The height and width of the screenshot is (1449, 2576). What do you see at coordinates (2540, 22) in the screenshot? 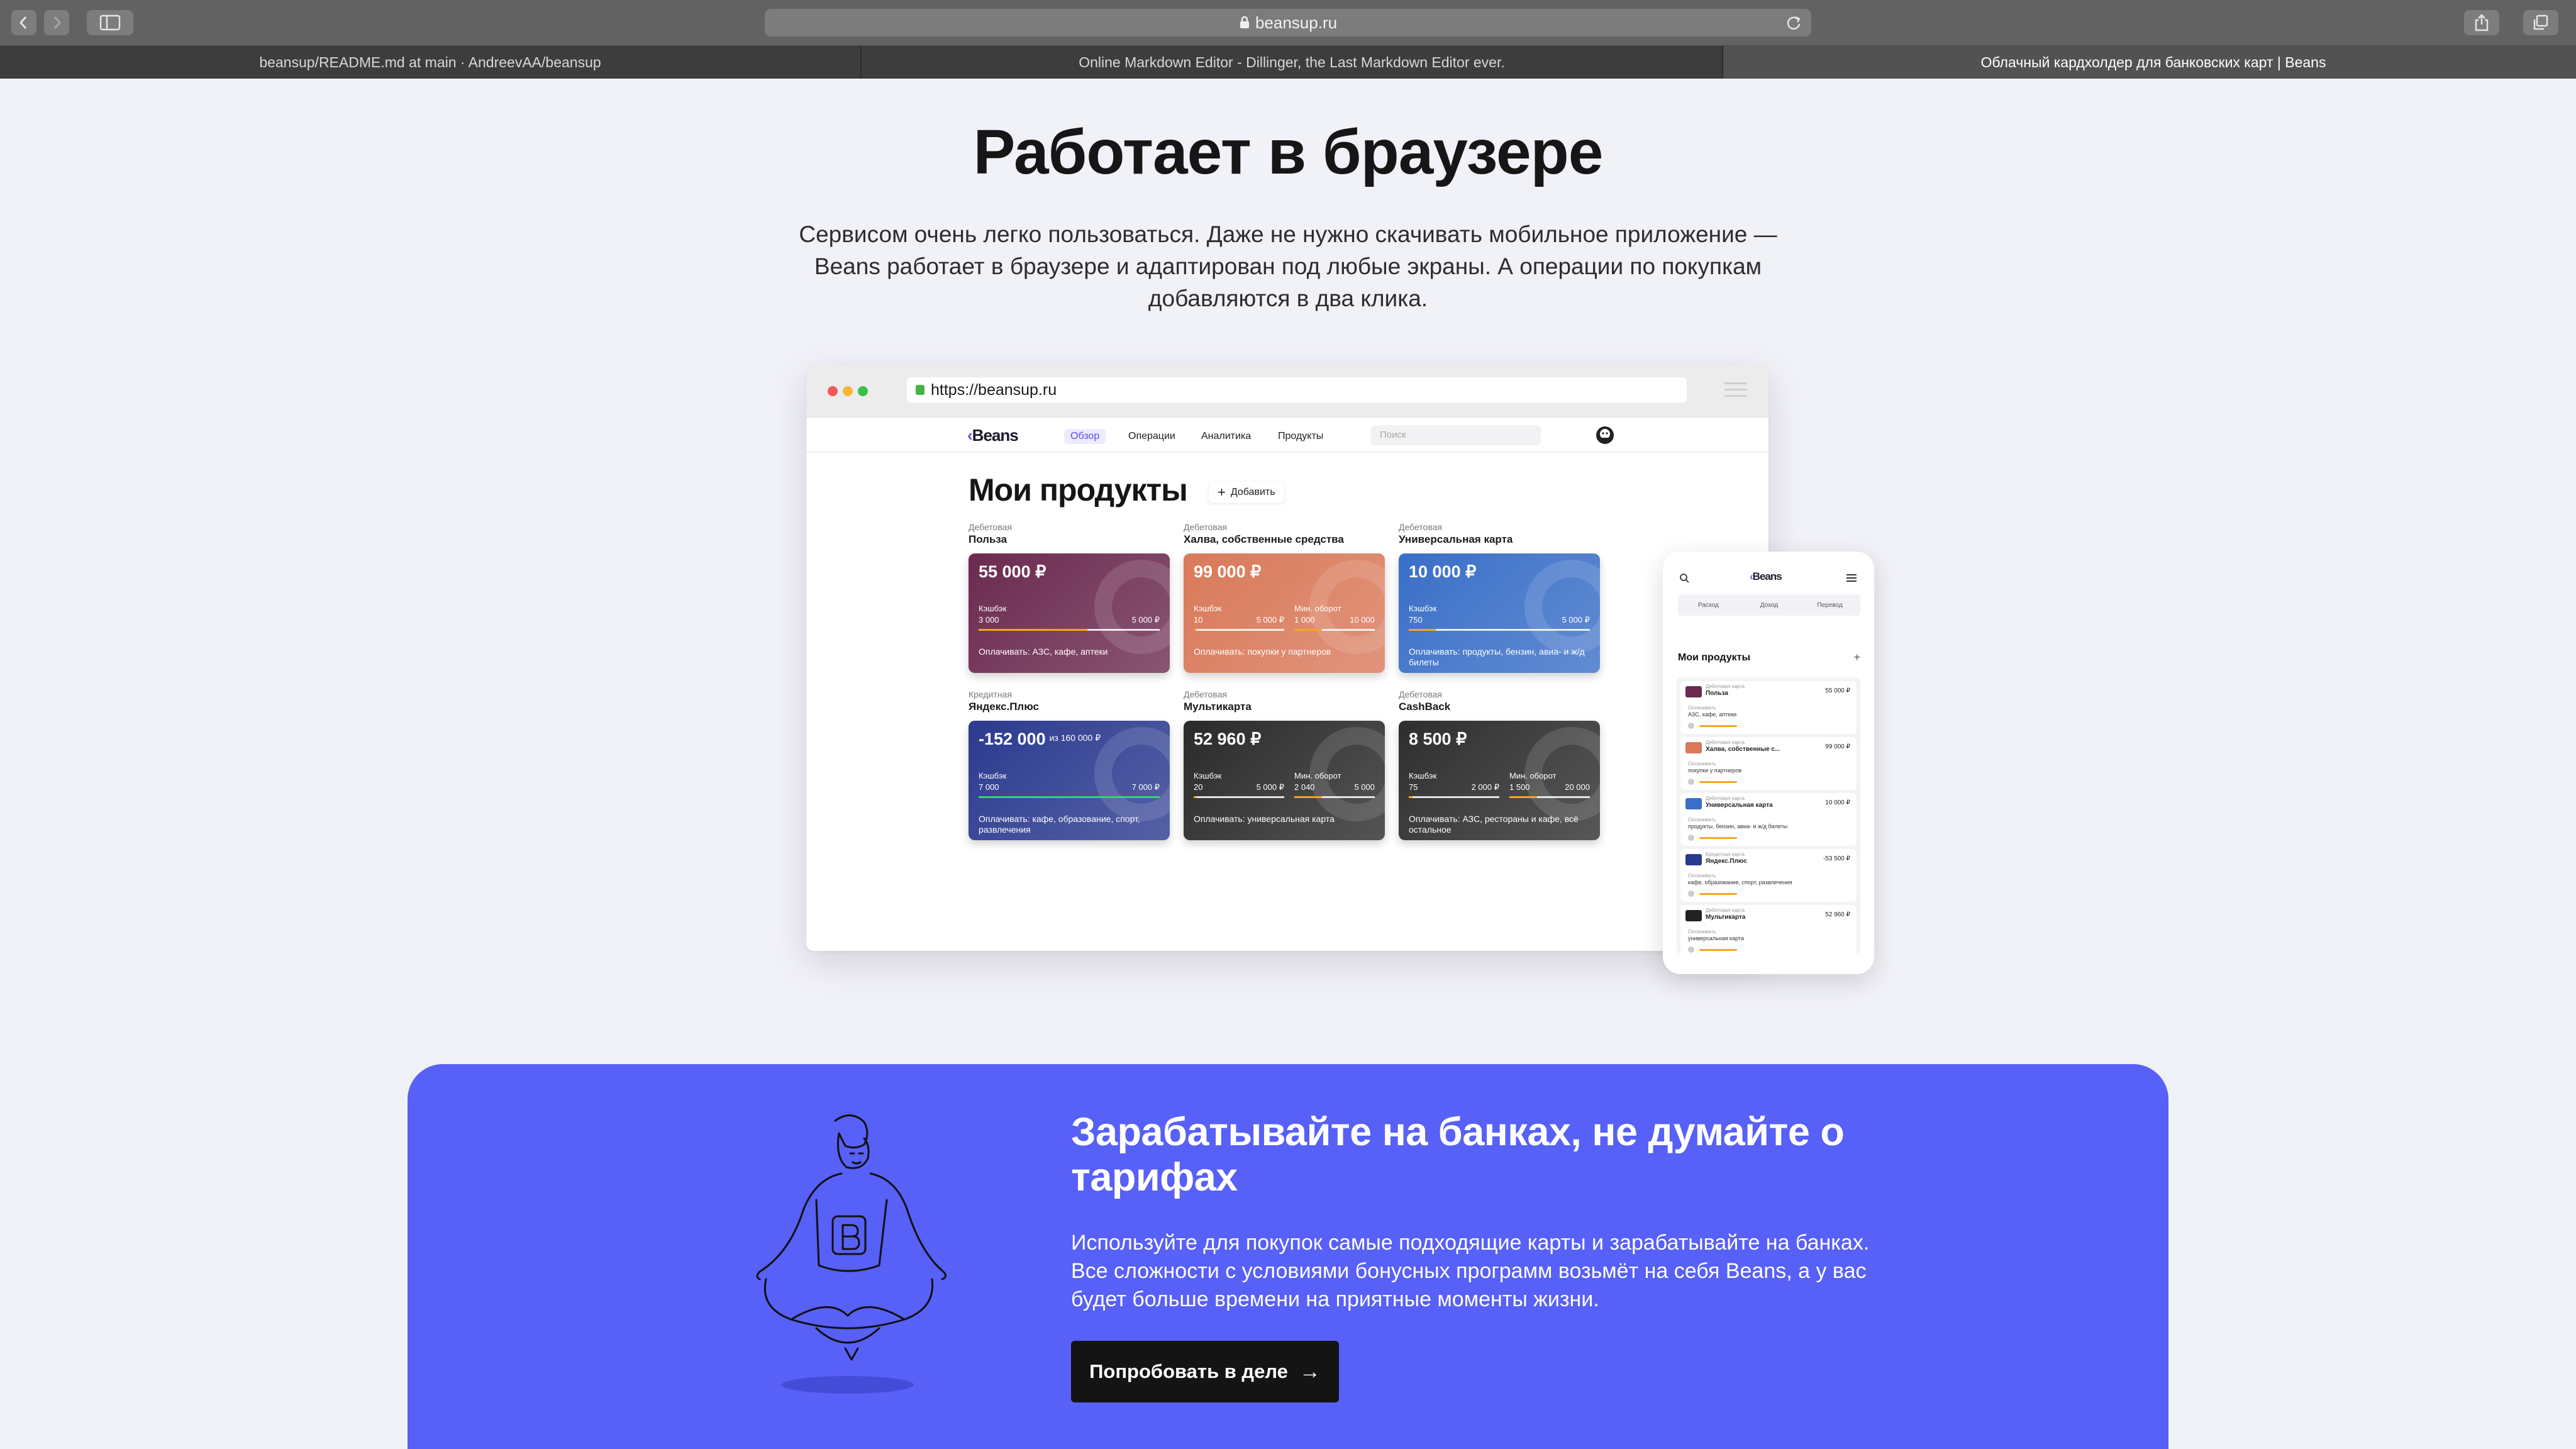
I see `tabs-overview-button` at bounding box center [2540, 22].